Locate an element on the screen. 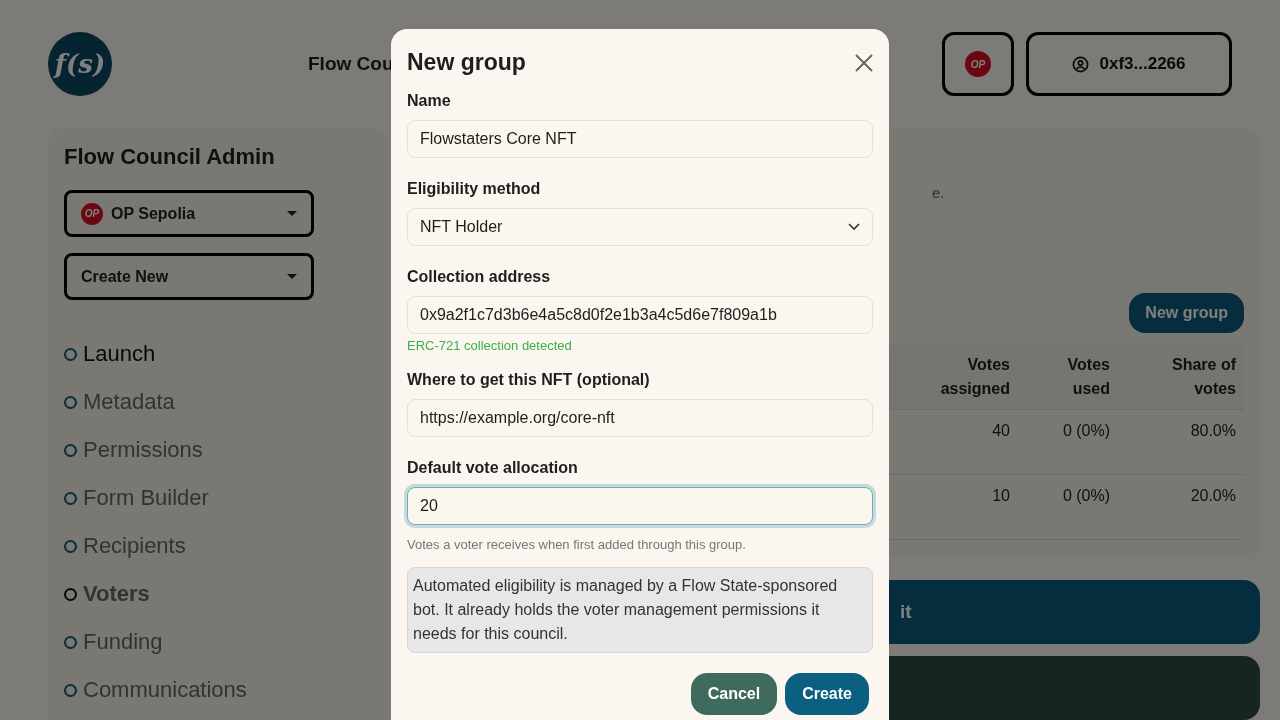  sidebar-title: Flow Council Admin is located at coordinates (170, 157).